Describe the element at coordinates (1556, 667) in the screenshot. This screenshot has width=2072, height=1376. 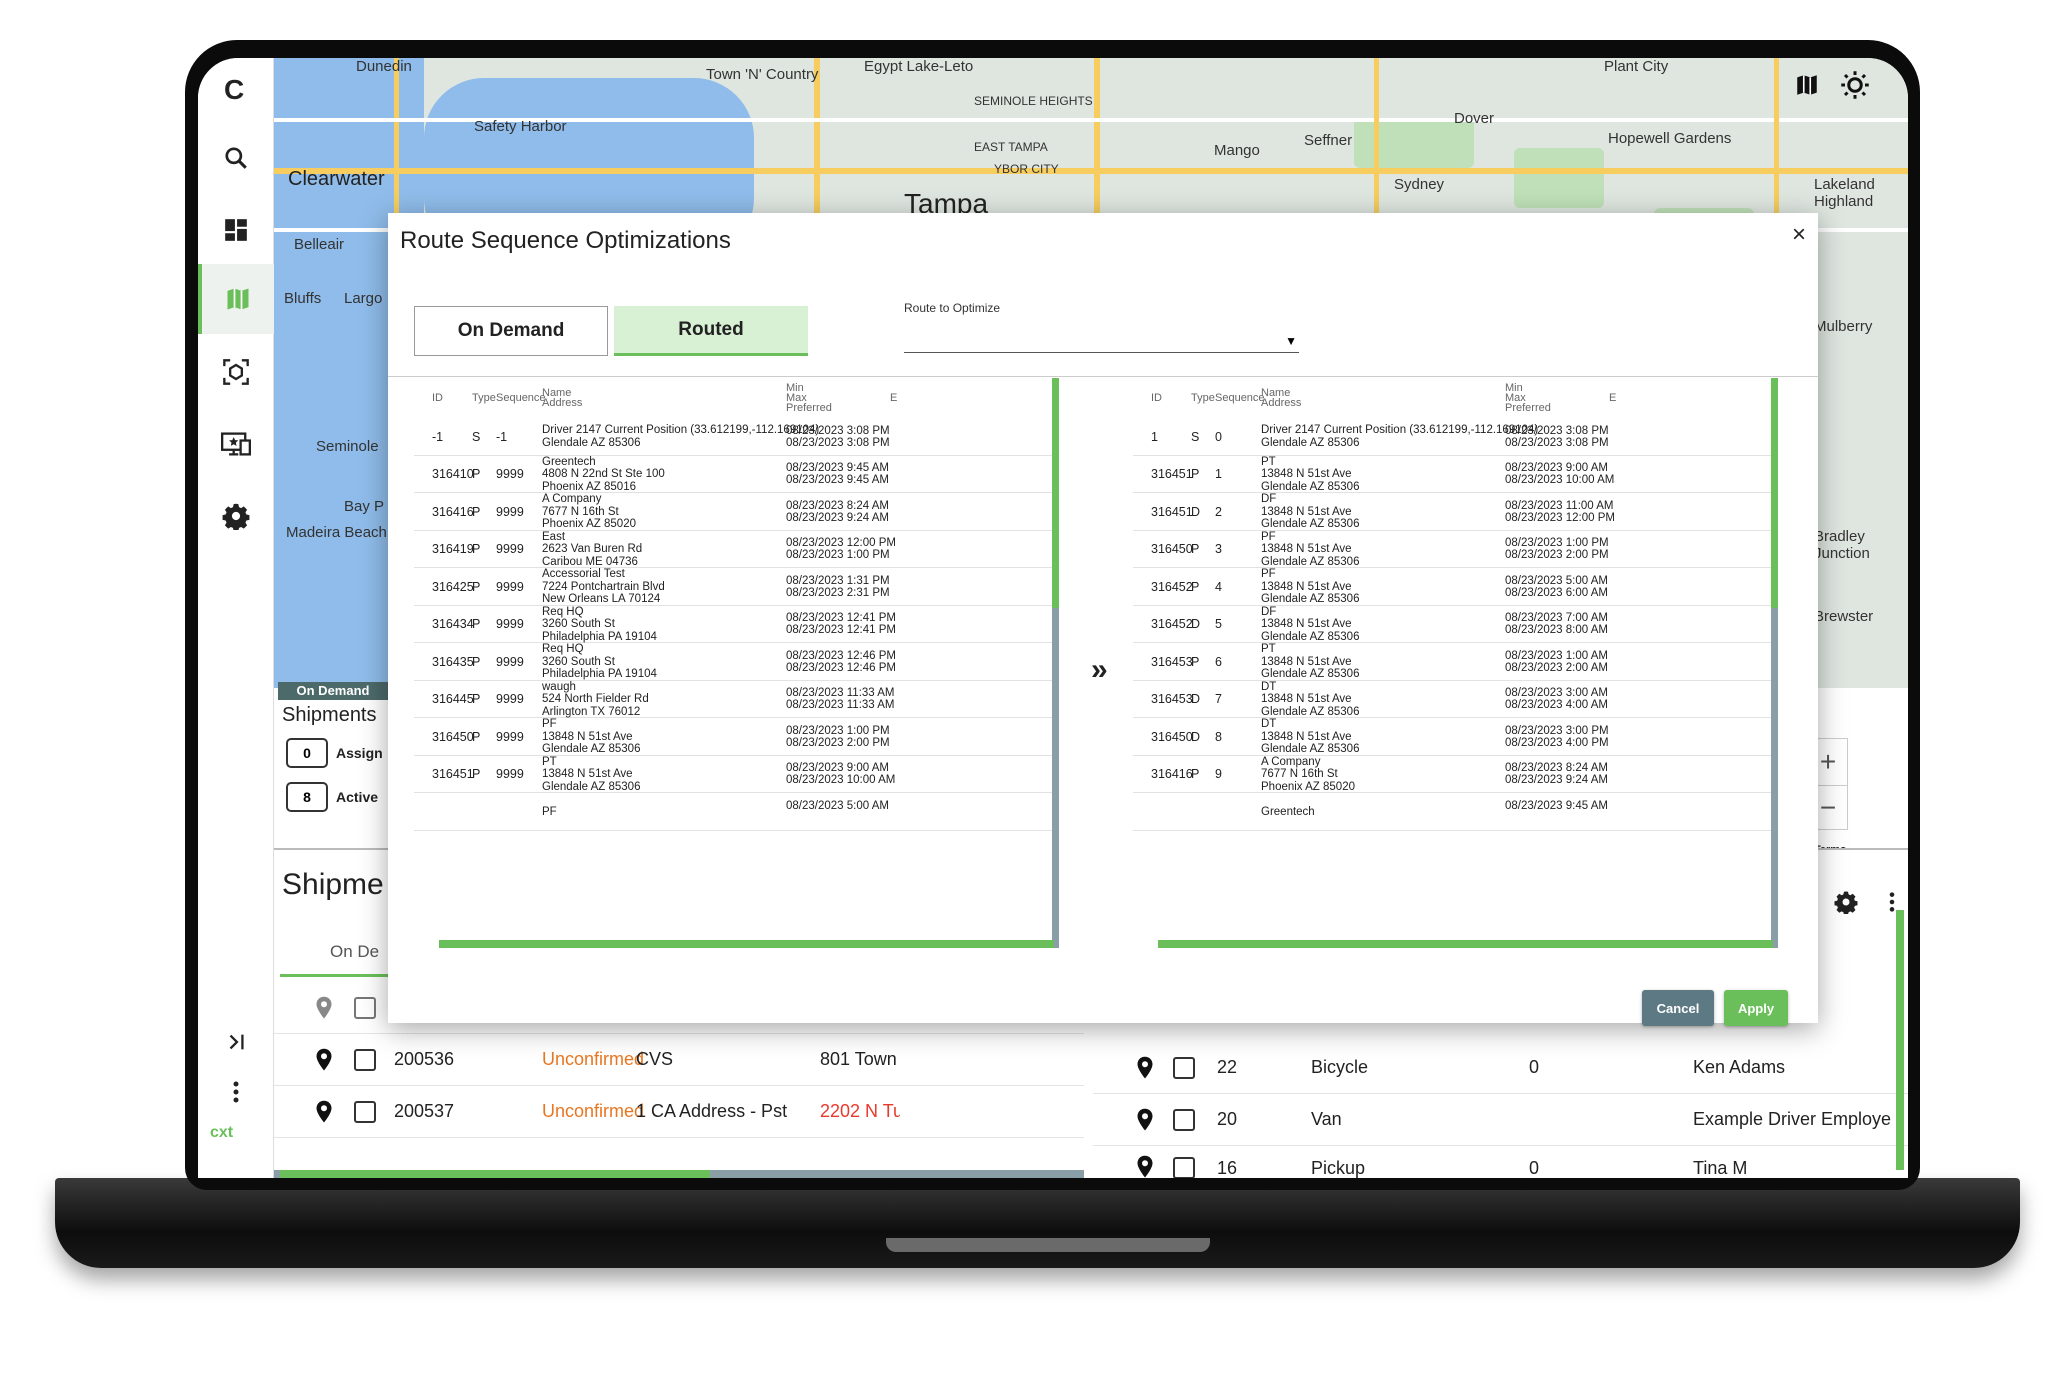
I see `max-time: 08/23/2023 2:00 AM` at that location.